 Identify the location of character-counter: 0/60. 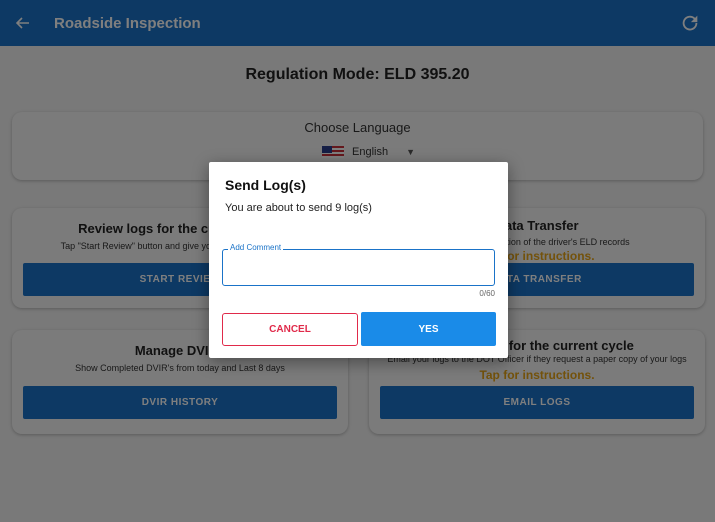
(487, 293).